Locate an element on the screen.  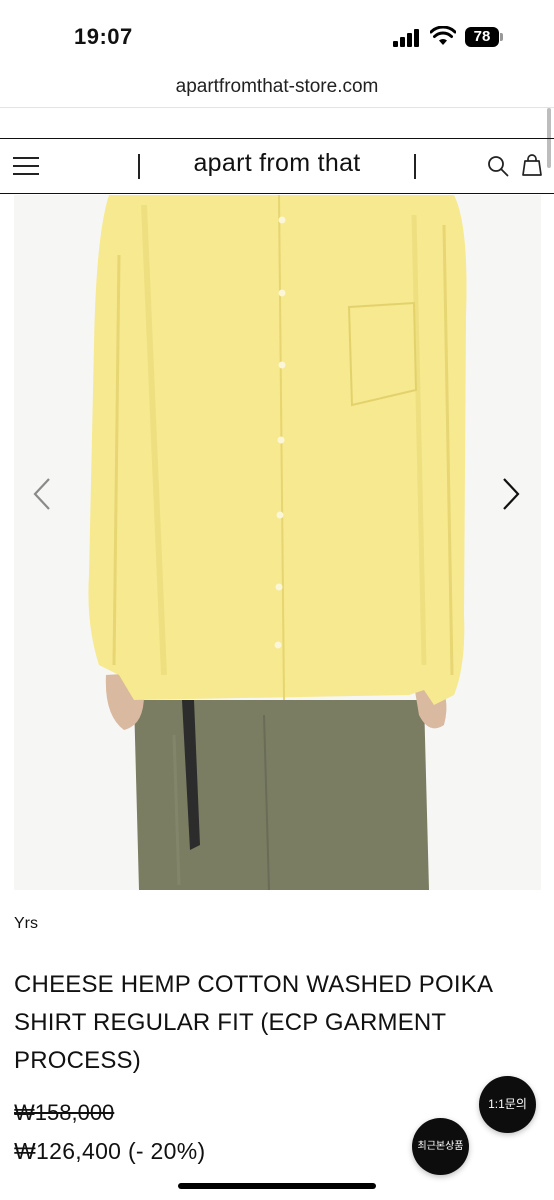
battery-icon: 78 is located at coordinates (484, 37).